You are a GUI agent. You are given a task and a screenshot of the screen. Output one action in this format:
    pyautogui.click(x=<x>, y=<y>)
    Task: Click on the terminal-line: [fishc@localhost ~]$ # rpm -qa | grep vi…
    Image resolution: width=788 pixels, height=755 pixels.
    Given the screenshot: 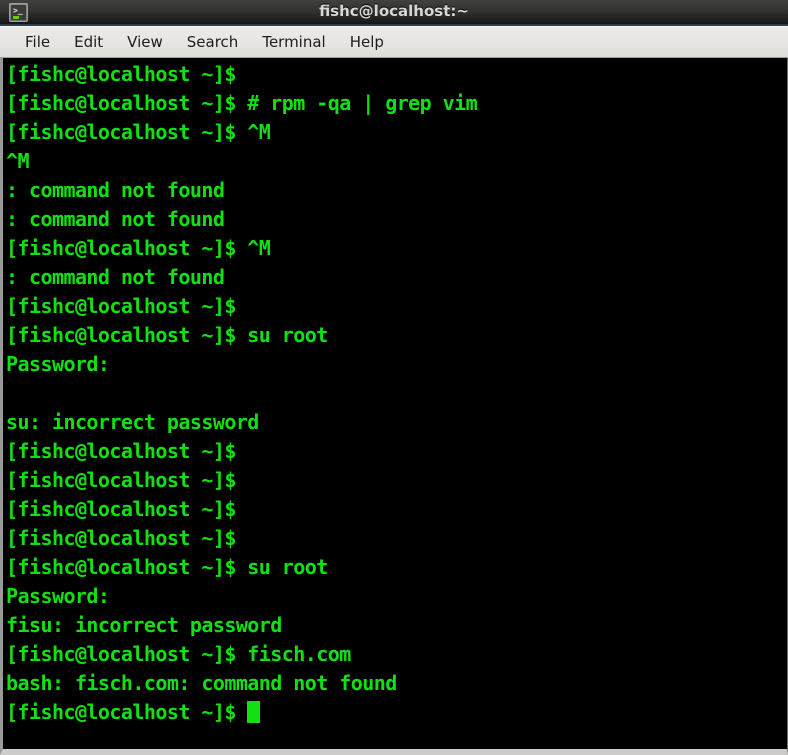 What is the action you would take?
    pyautogui.click(x=242, y=103)
    